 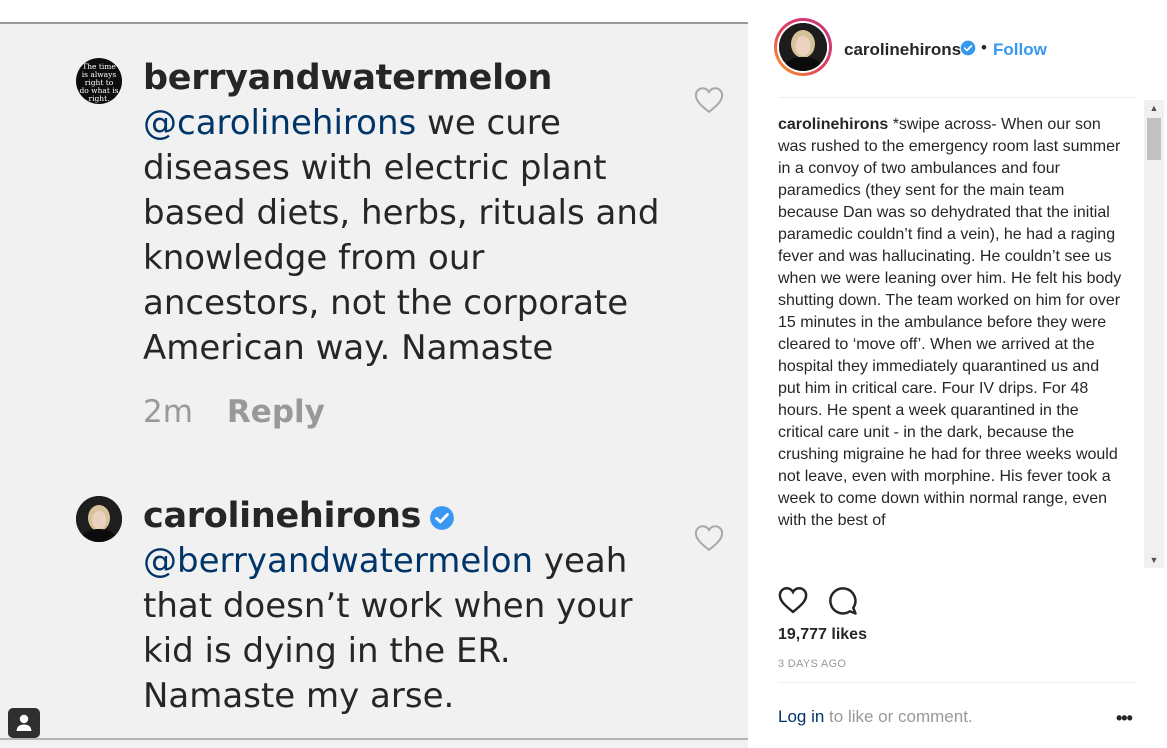 I want to click on comment-mention: @berryandwatermelon, so click(x=338, y=561).